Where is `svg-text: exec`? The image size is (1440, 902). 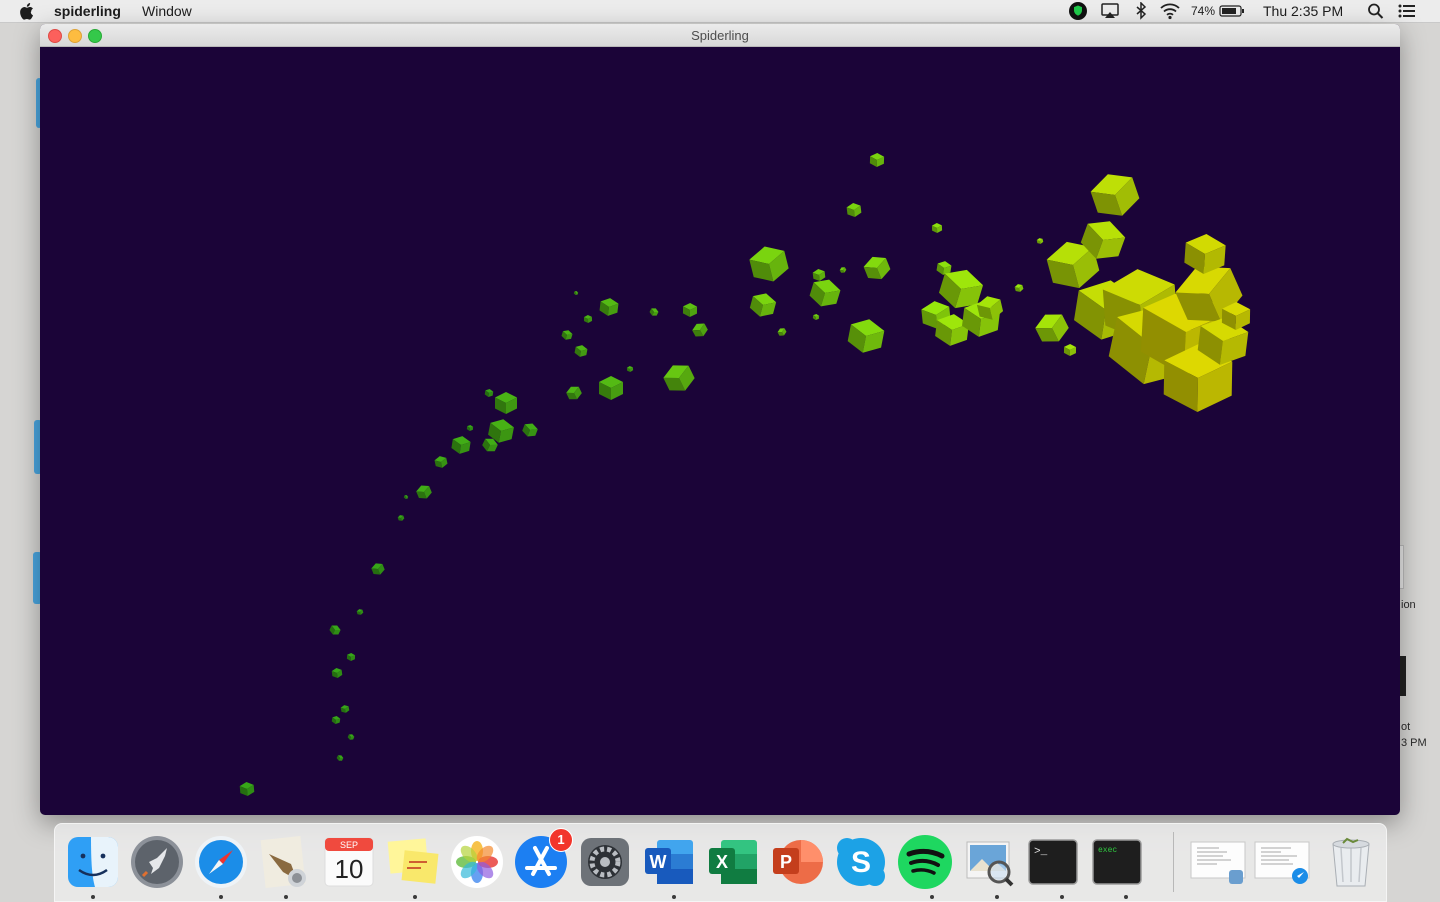 svg-text: exec is located at coordinates (1107, 850).